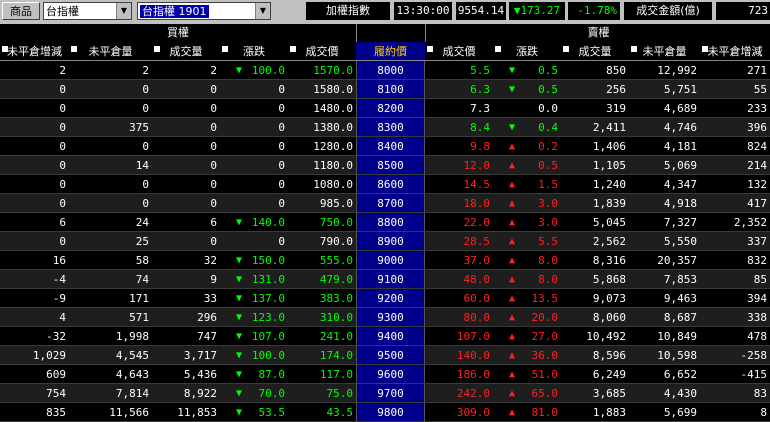  I want to click on strike-price-cell: 9000, so click(390, 260).